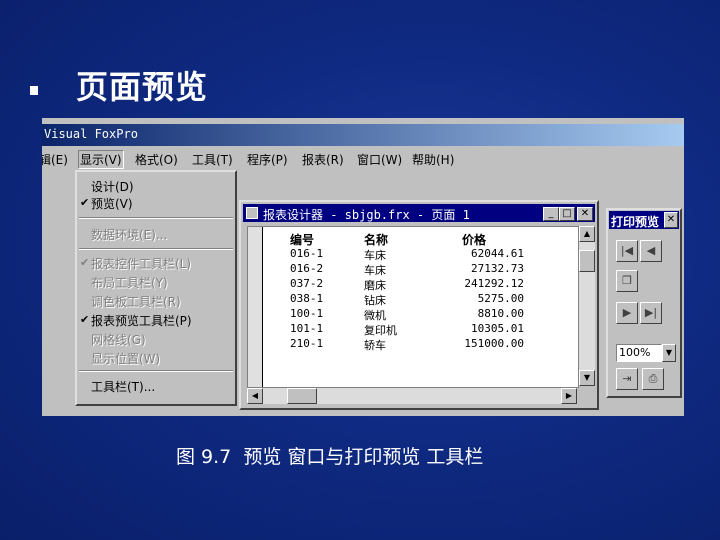  I want to click on menu-item-grid-lines: 网格线(G), so click(118, 339).